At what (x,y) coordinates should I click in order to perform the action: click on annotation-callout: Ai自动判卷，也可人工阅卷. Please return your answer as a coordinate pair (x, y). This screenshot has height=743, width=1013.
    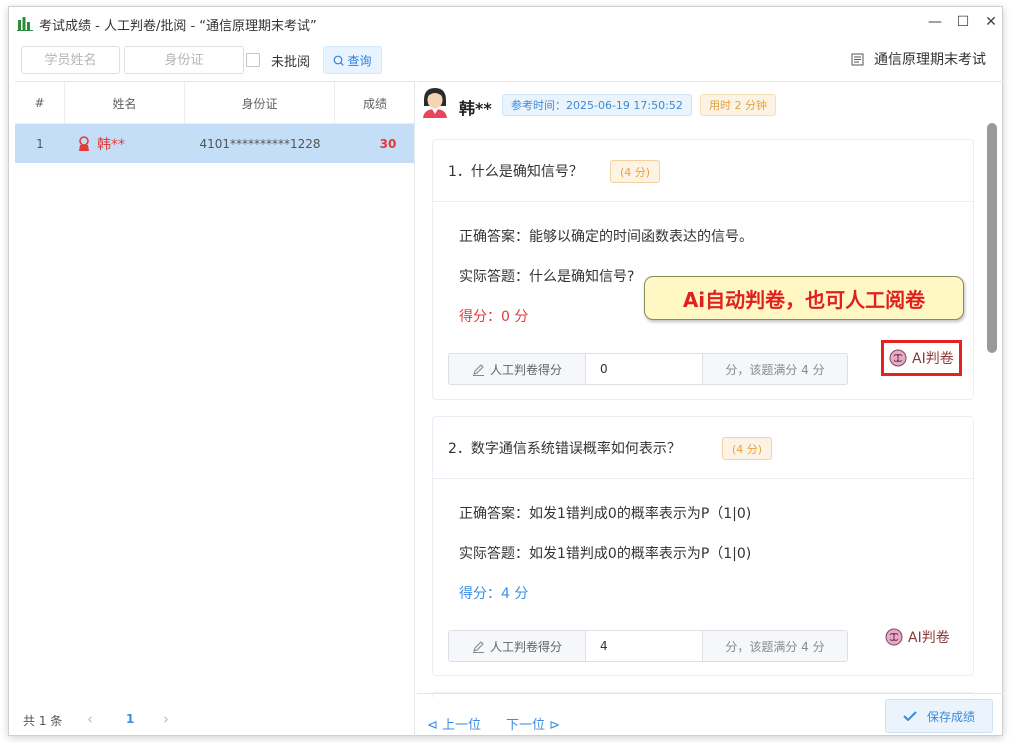
    Looking at the image, I should click on (804, 298).